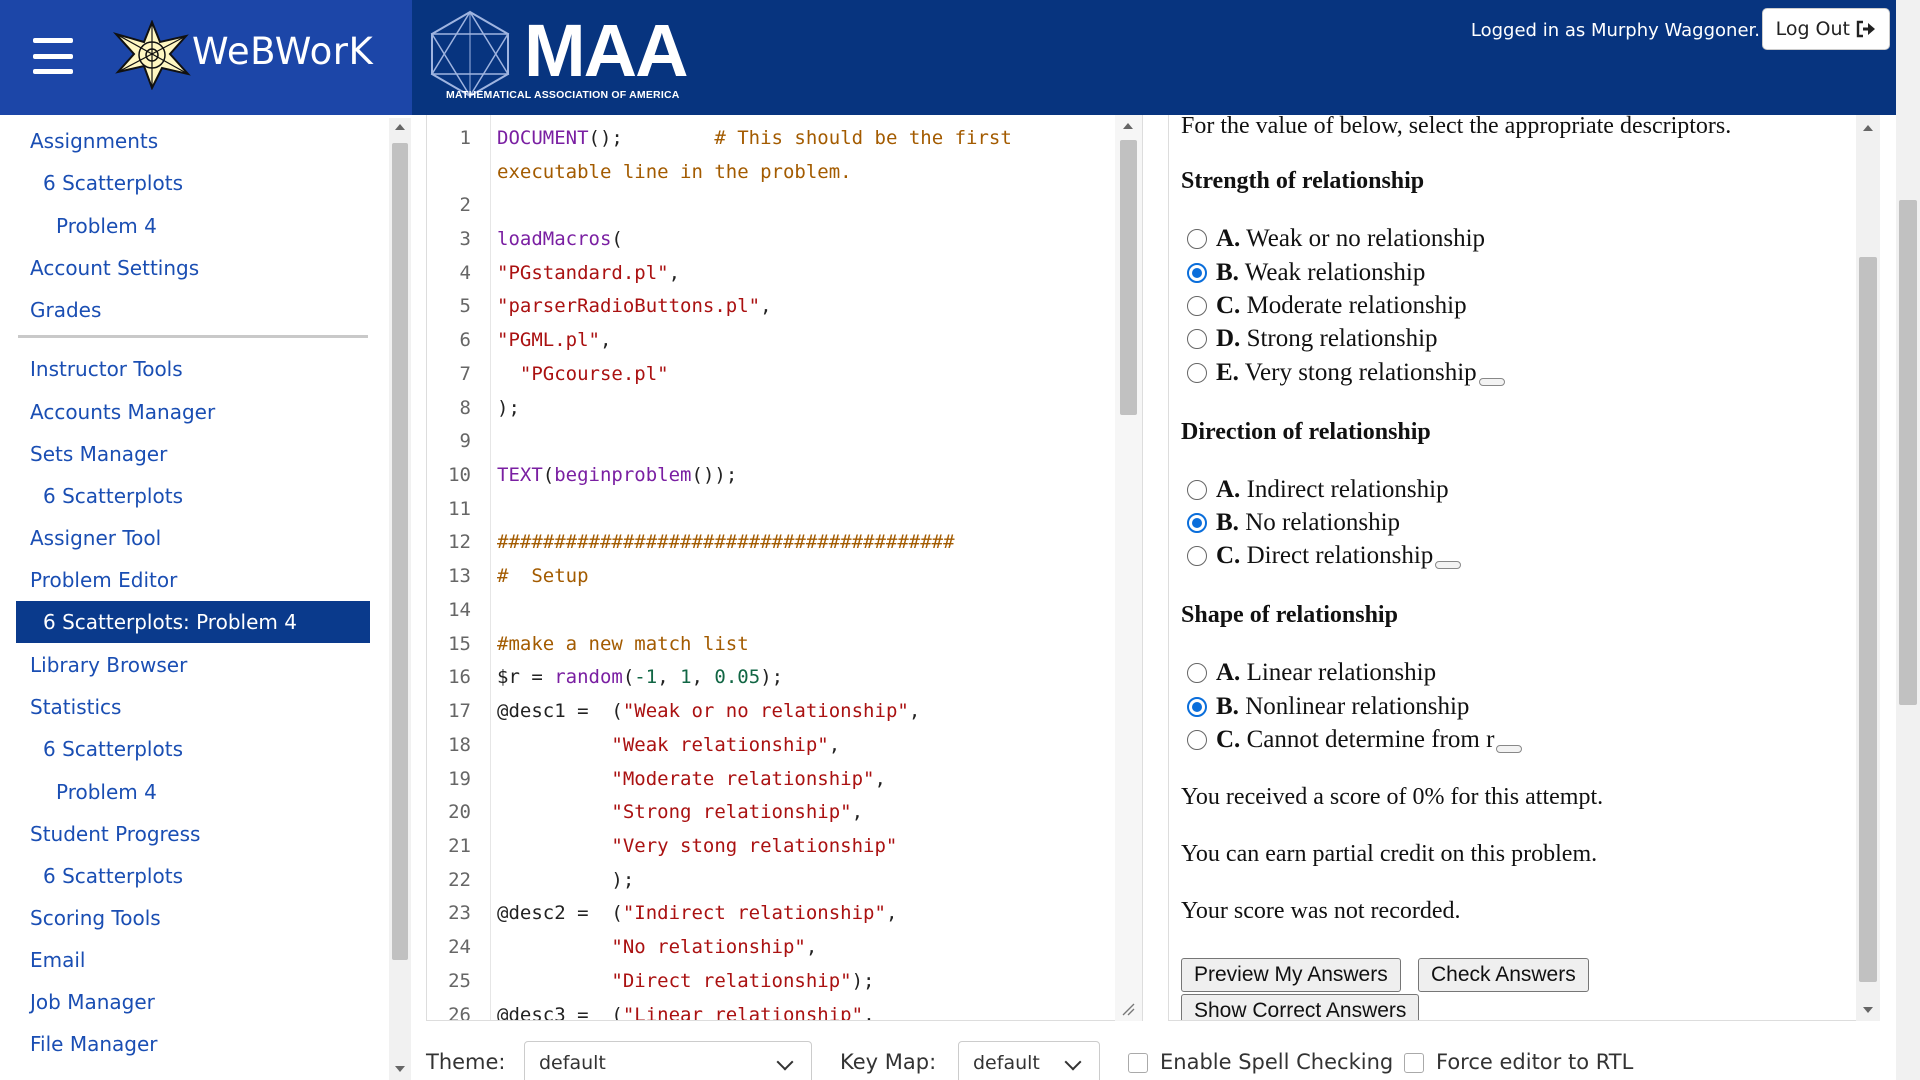 The height and width of the screenshot is (1080, 1920). I want to click on code-line: "No relationship",, so click(657, 947).